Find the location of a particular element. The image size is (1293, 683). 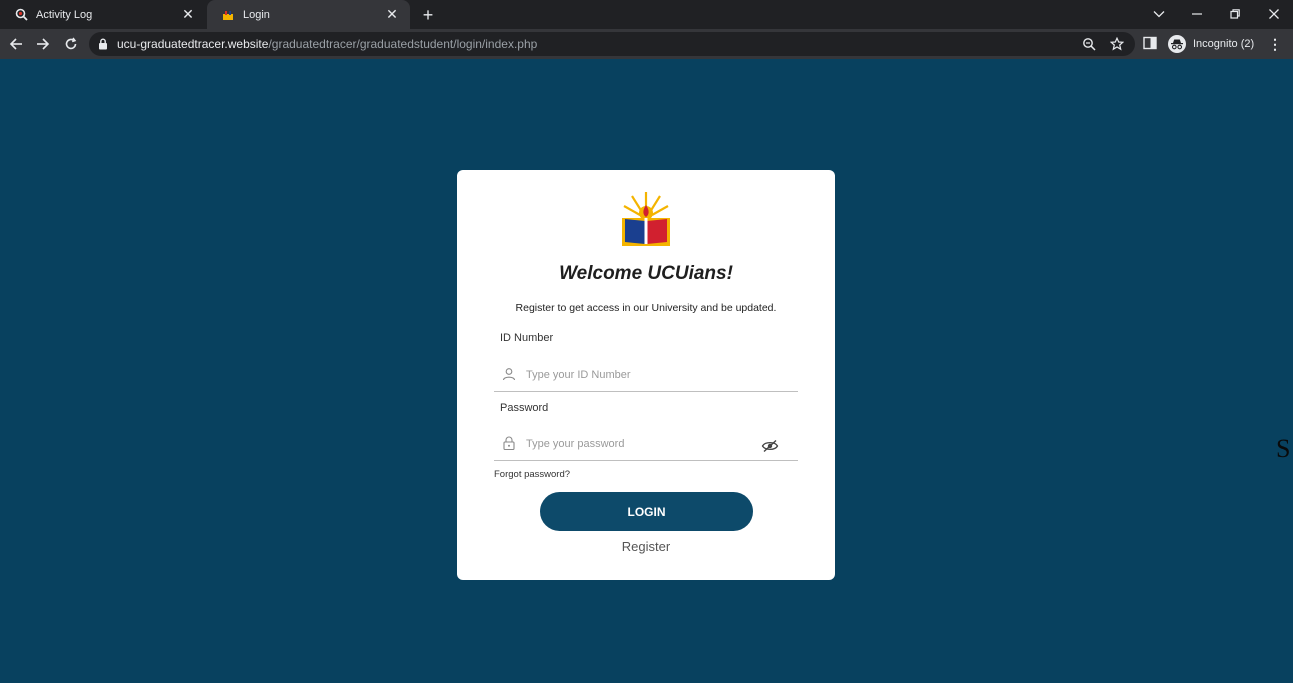

password-field is located at coordinates (646, 445).